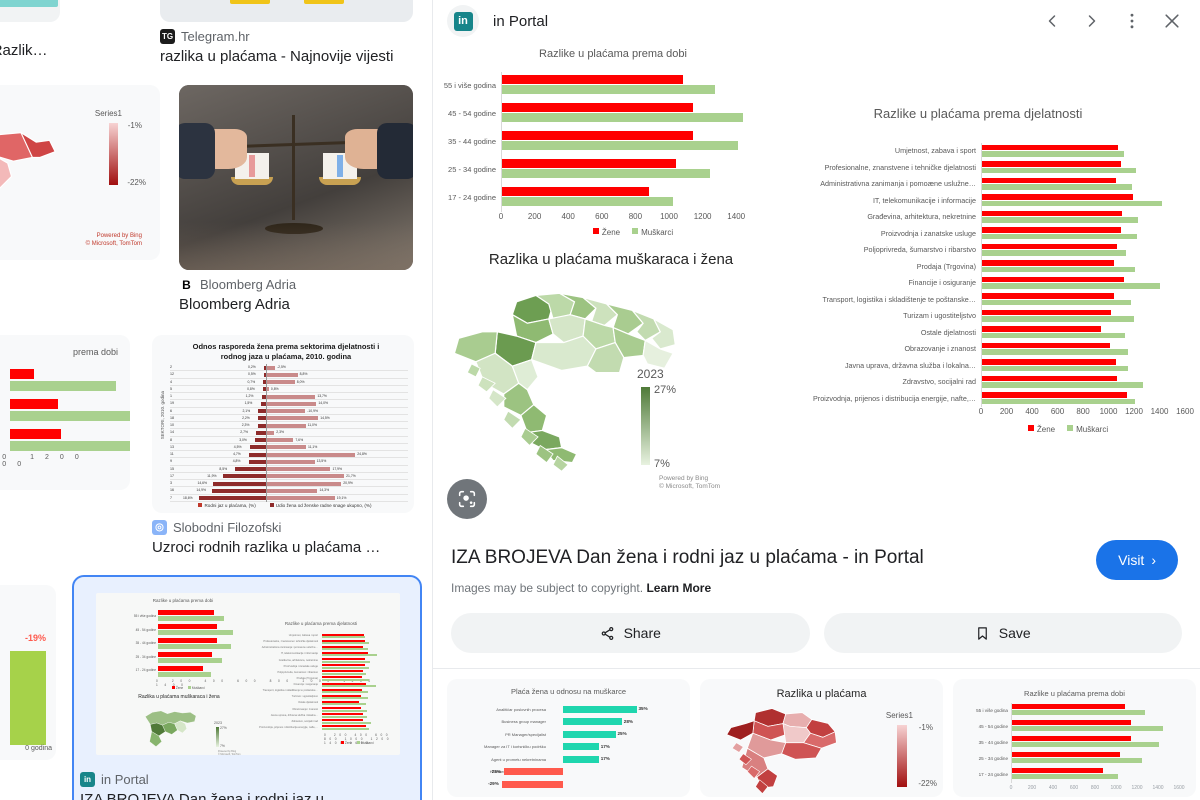 Image resolution: width=1200 pixels, height=800 pixels. Describe the element at coordinates (605, 759) in the screenshot. I see `bar-value-label: 17%` at that location.